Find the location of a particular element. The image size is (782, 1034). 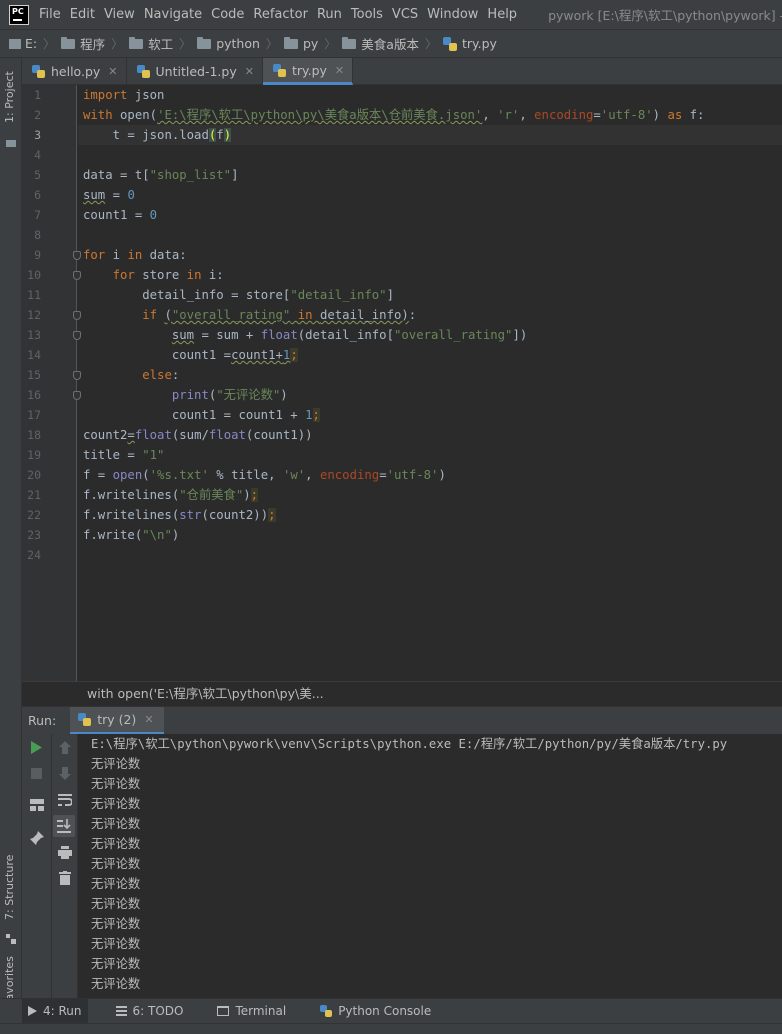

structure-tool-tab: 7: Structure is located at coordinates (9, 887).